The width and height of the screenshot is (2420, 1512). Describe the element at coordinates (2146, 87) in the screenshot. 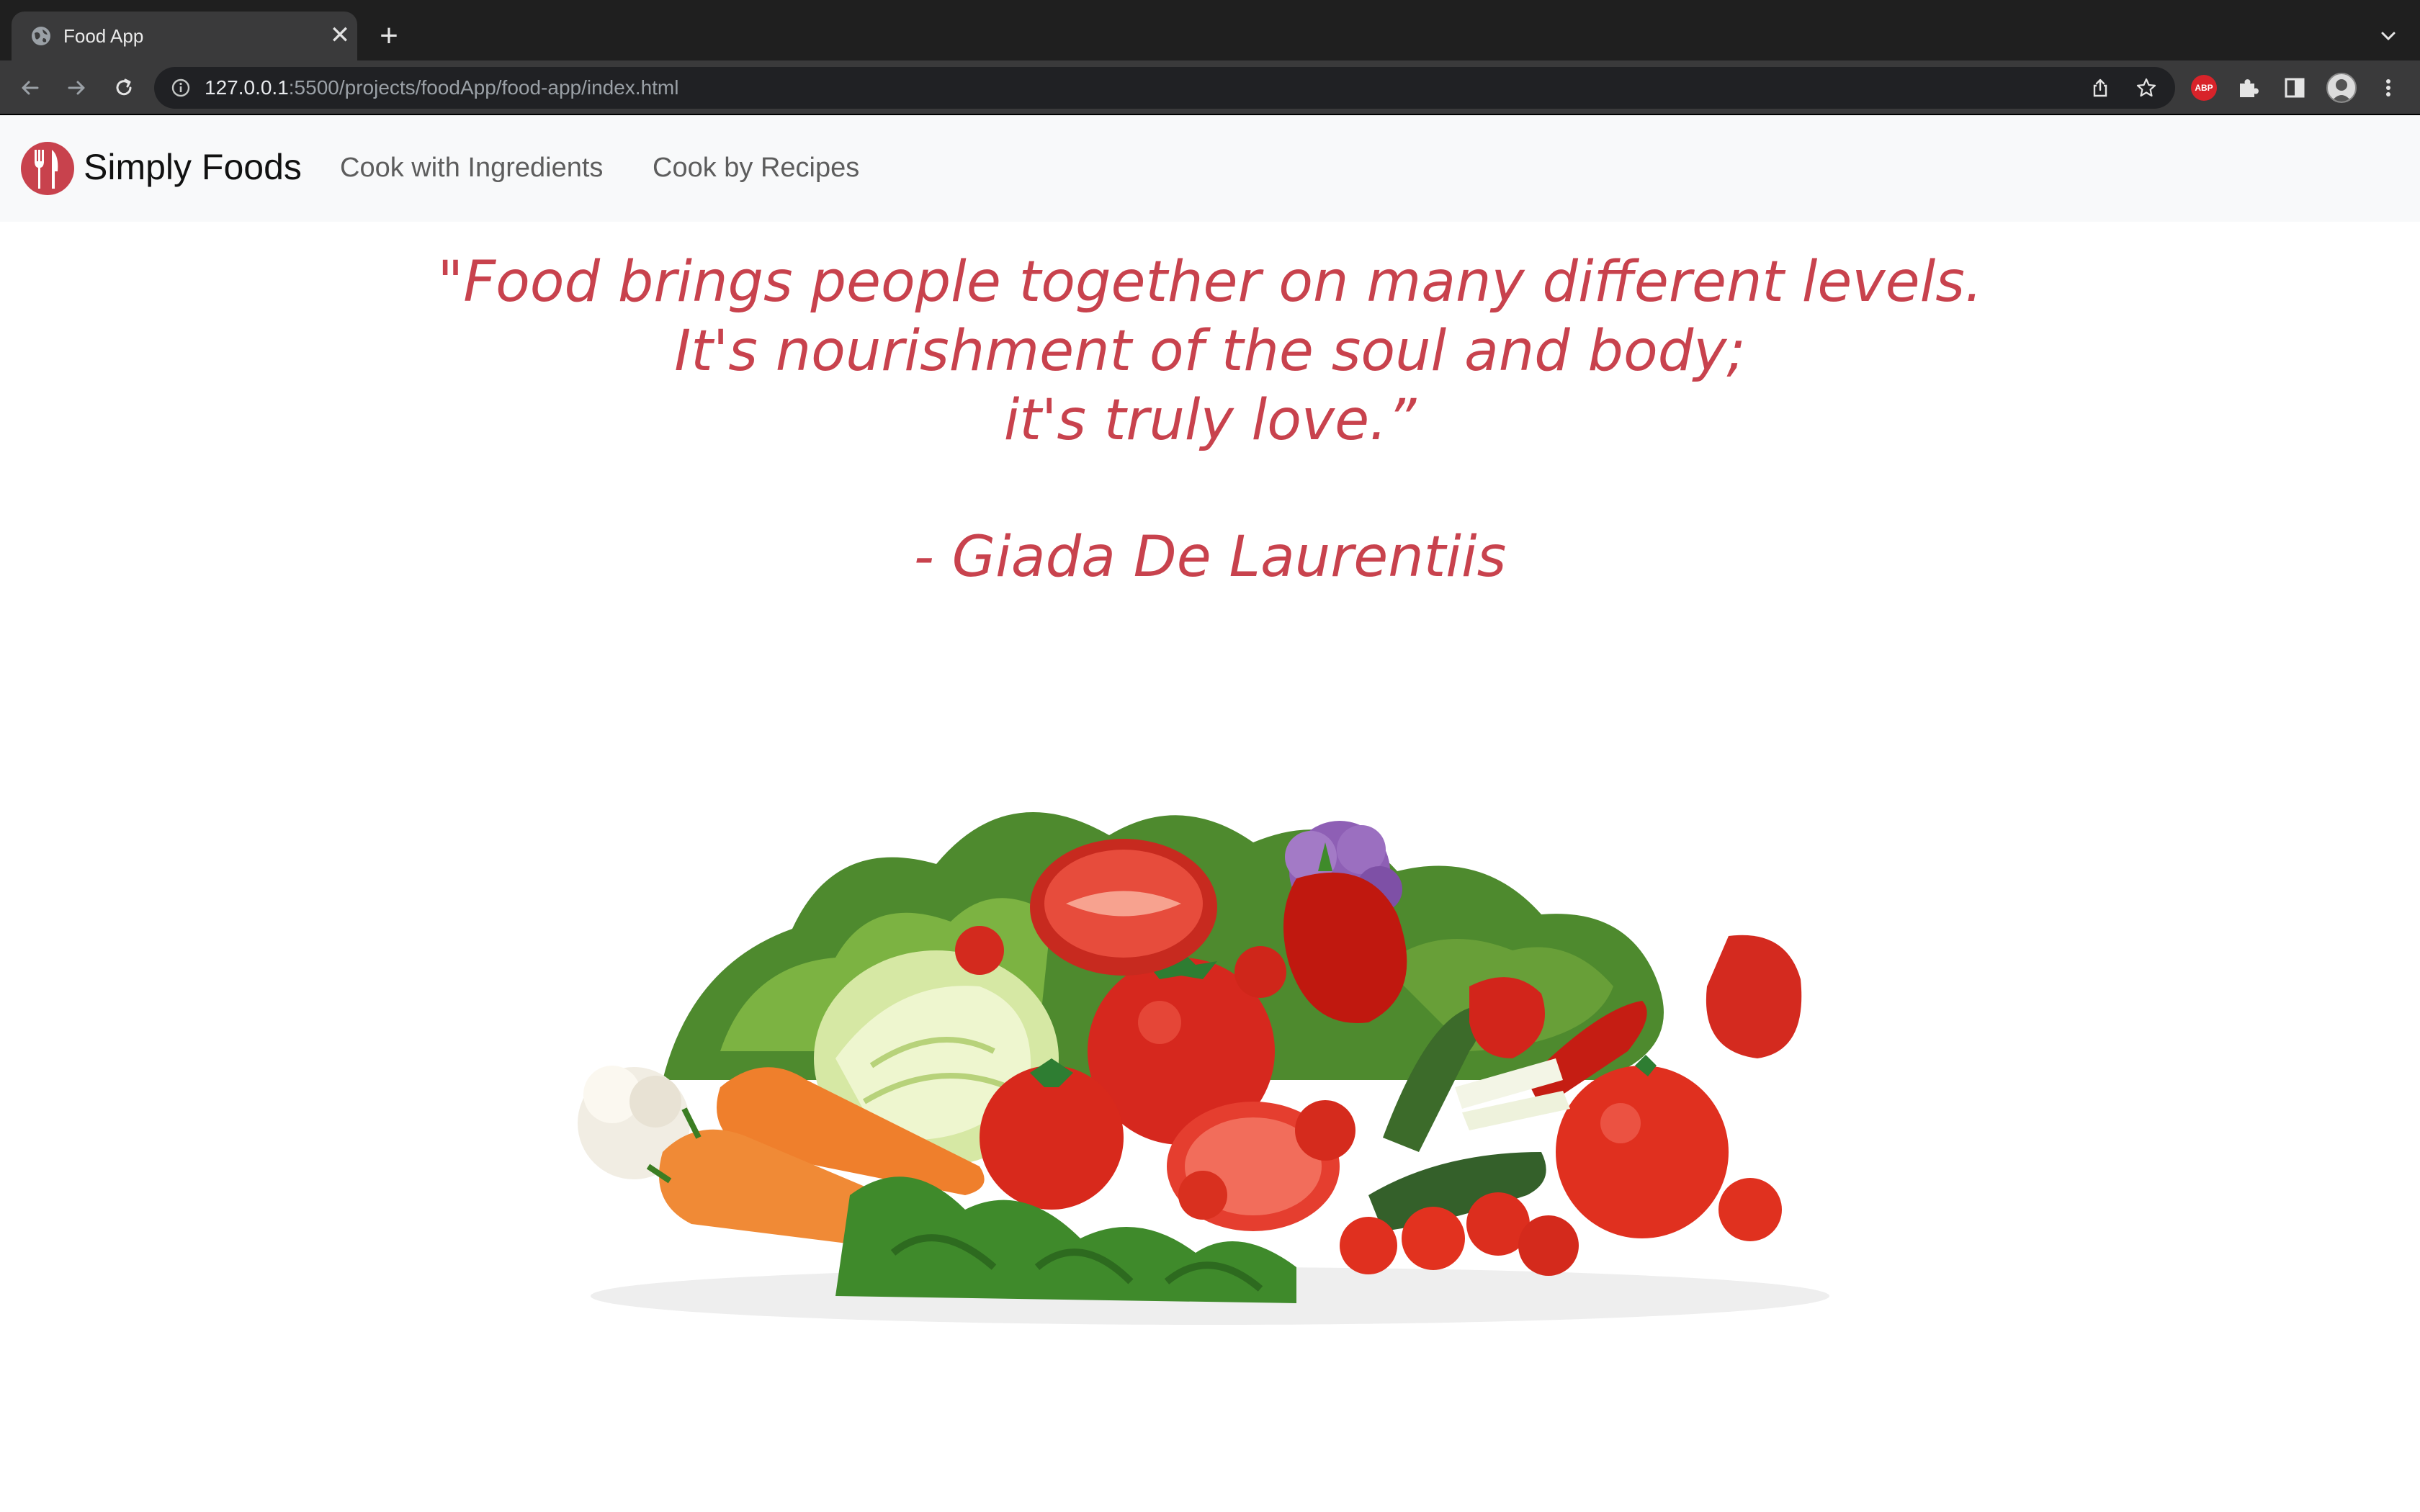

I see `star-bookmark-icon` at that location.